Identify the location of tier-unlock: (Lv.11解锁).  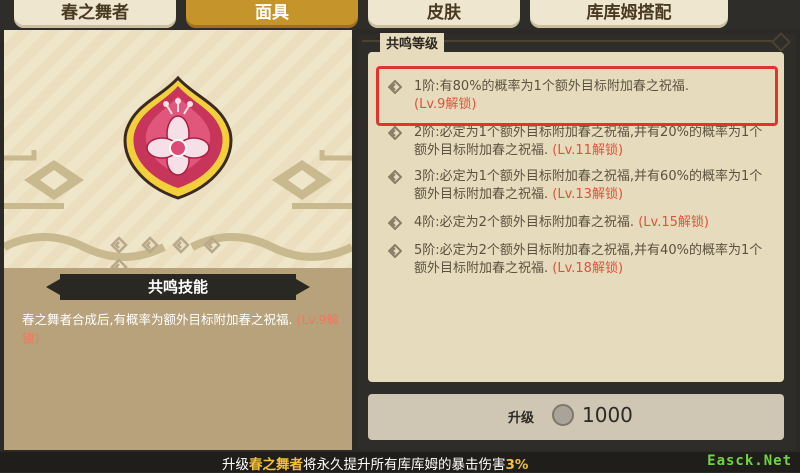
(588, 150).